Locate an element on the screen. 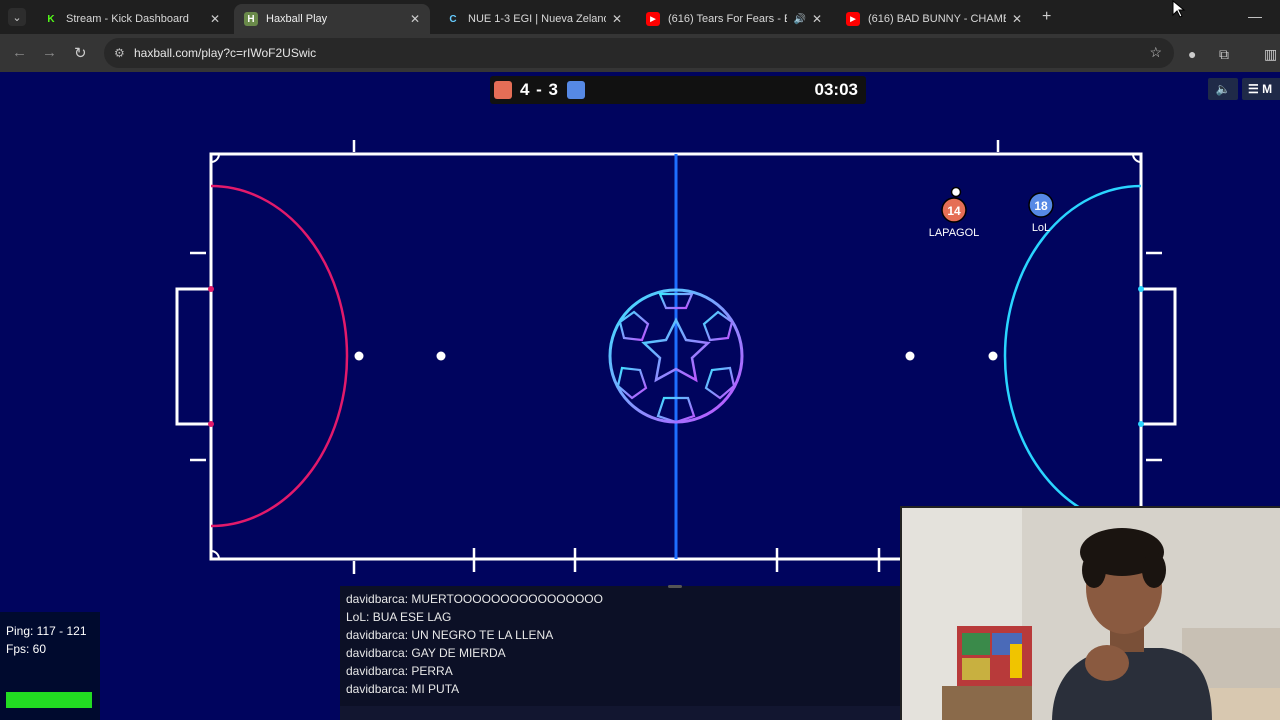 The width and height of the screenshot is (1280, 720). minimize-window-button: — is located at coordinates (1255, 16).